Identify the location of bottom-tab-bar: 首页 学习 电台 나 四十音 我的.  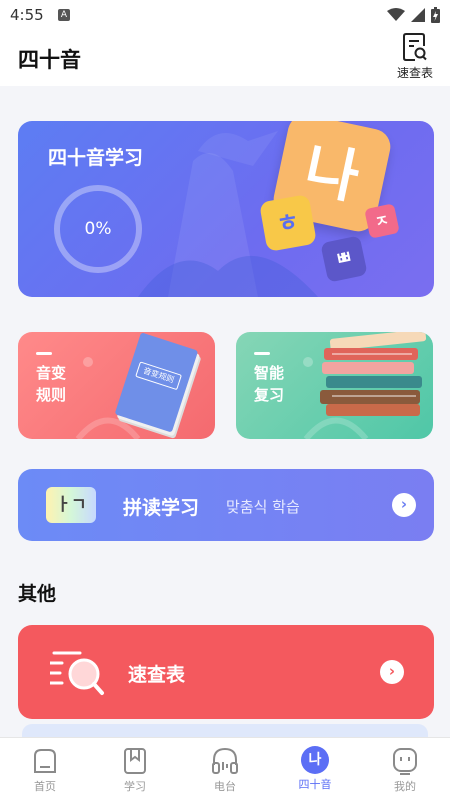
(225, 769).